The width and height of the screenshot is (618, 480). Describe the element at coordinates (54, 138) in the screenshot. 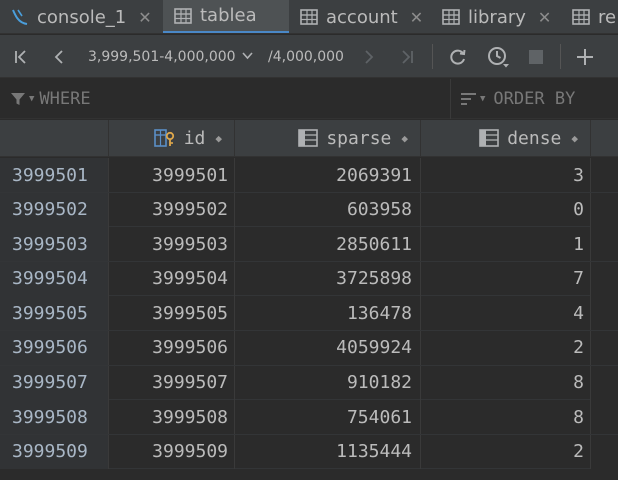

I see `grid-corner` at that location.